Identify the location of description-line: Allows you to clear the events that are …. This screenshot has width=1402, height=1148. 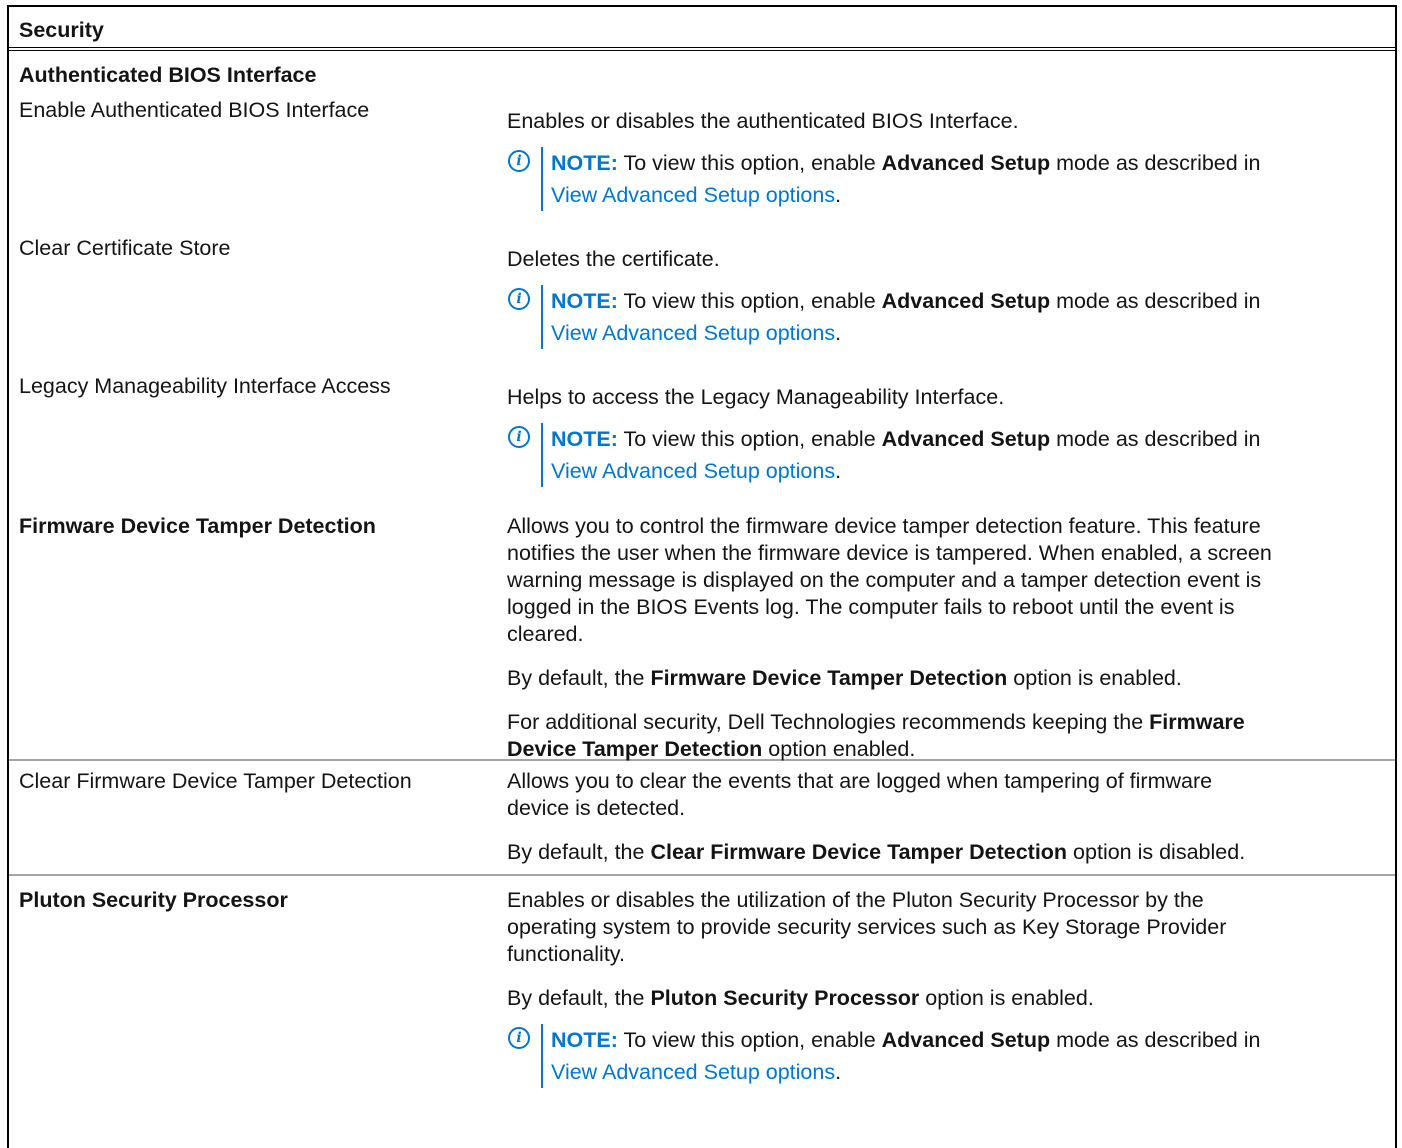
(860, 781).